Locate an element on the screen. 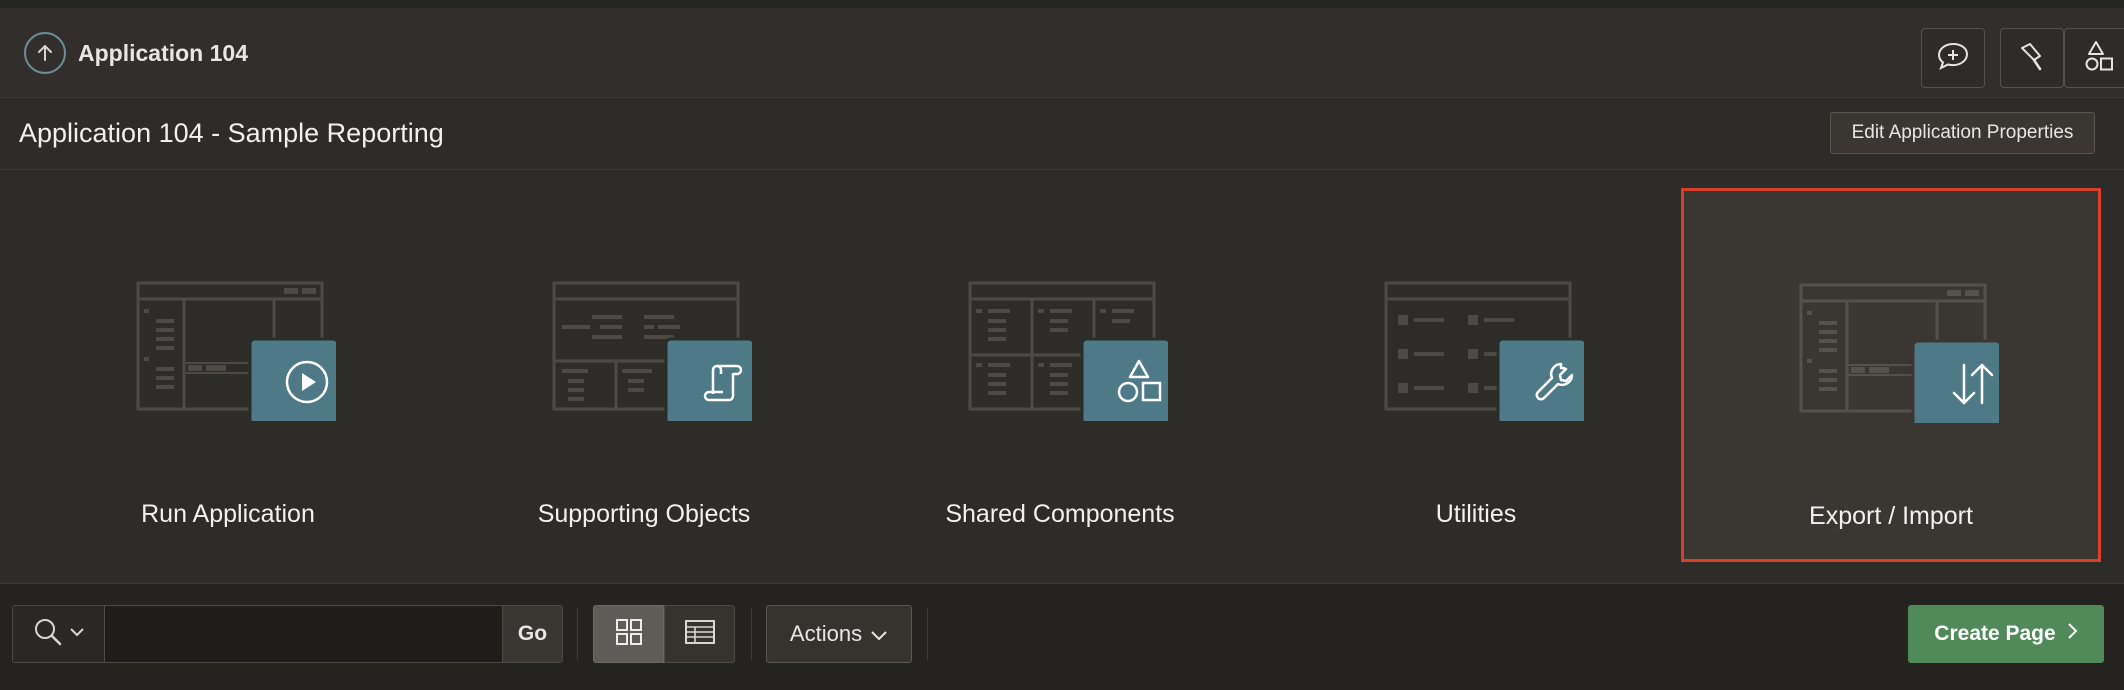  app-breadcrumb-title: Application 104 is located at coordinates (163, 53).